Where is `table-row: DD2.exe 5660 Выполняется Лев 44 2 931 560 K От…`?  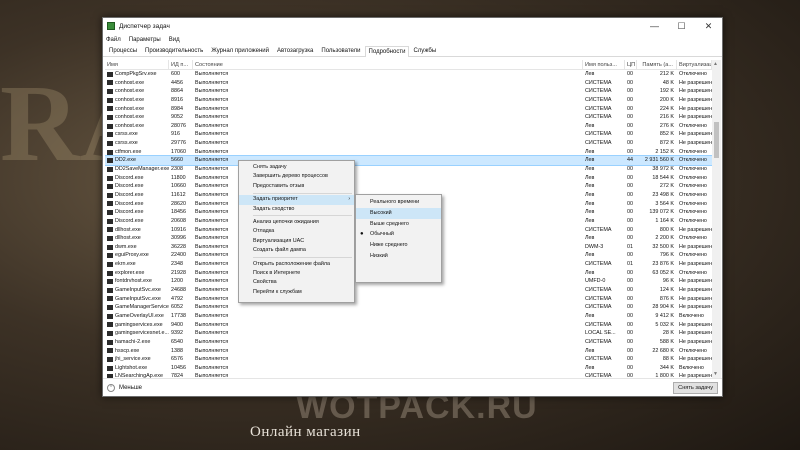
table-row: DD2.exe 5660 Выполняется Лев 44 2 931 560 K От… is located at coordinates (408, 161).